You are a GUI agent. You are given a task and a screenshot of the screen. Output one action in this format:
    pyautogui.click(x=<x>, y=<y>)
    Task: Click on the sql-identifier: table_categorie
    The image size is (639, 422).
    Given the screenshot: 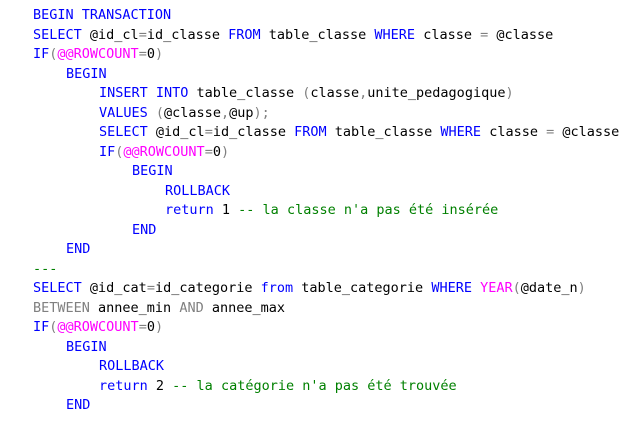 What is the action you would take?
    pyautogui.click(x=366, y=288)
    